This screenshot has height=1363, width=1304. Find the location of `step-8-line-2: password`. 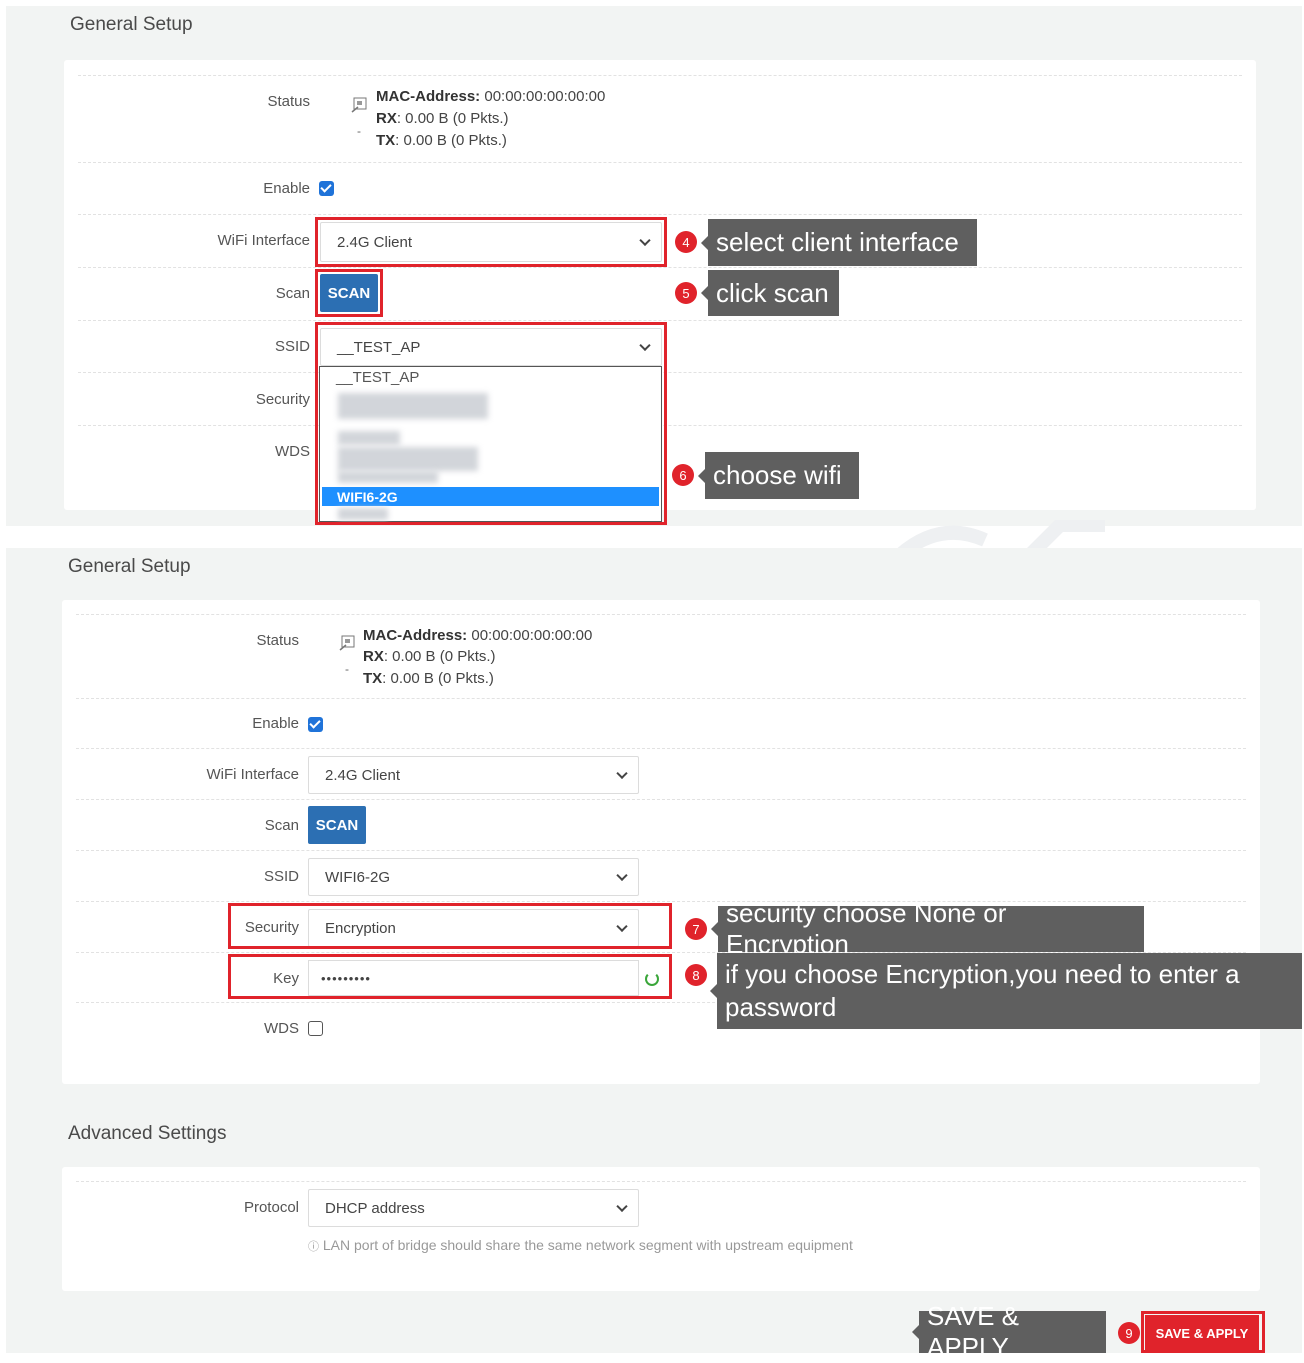

step-8-line-2: password is located at coordinates (781, 1007).